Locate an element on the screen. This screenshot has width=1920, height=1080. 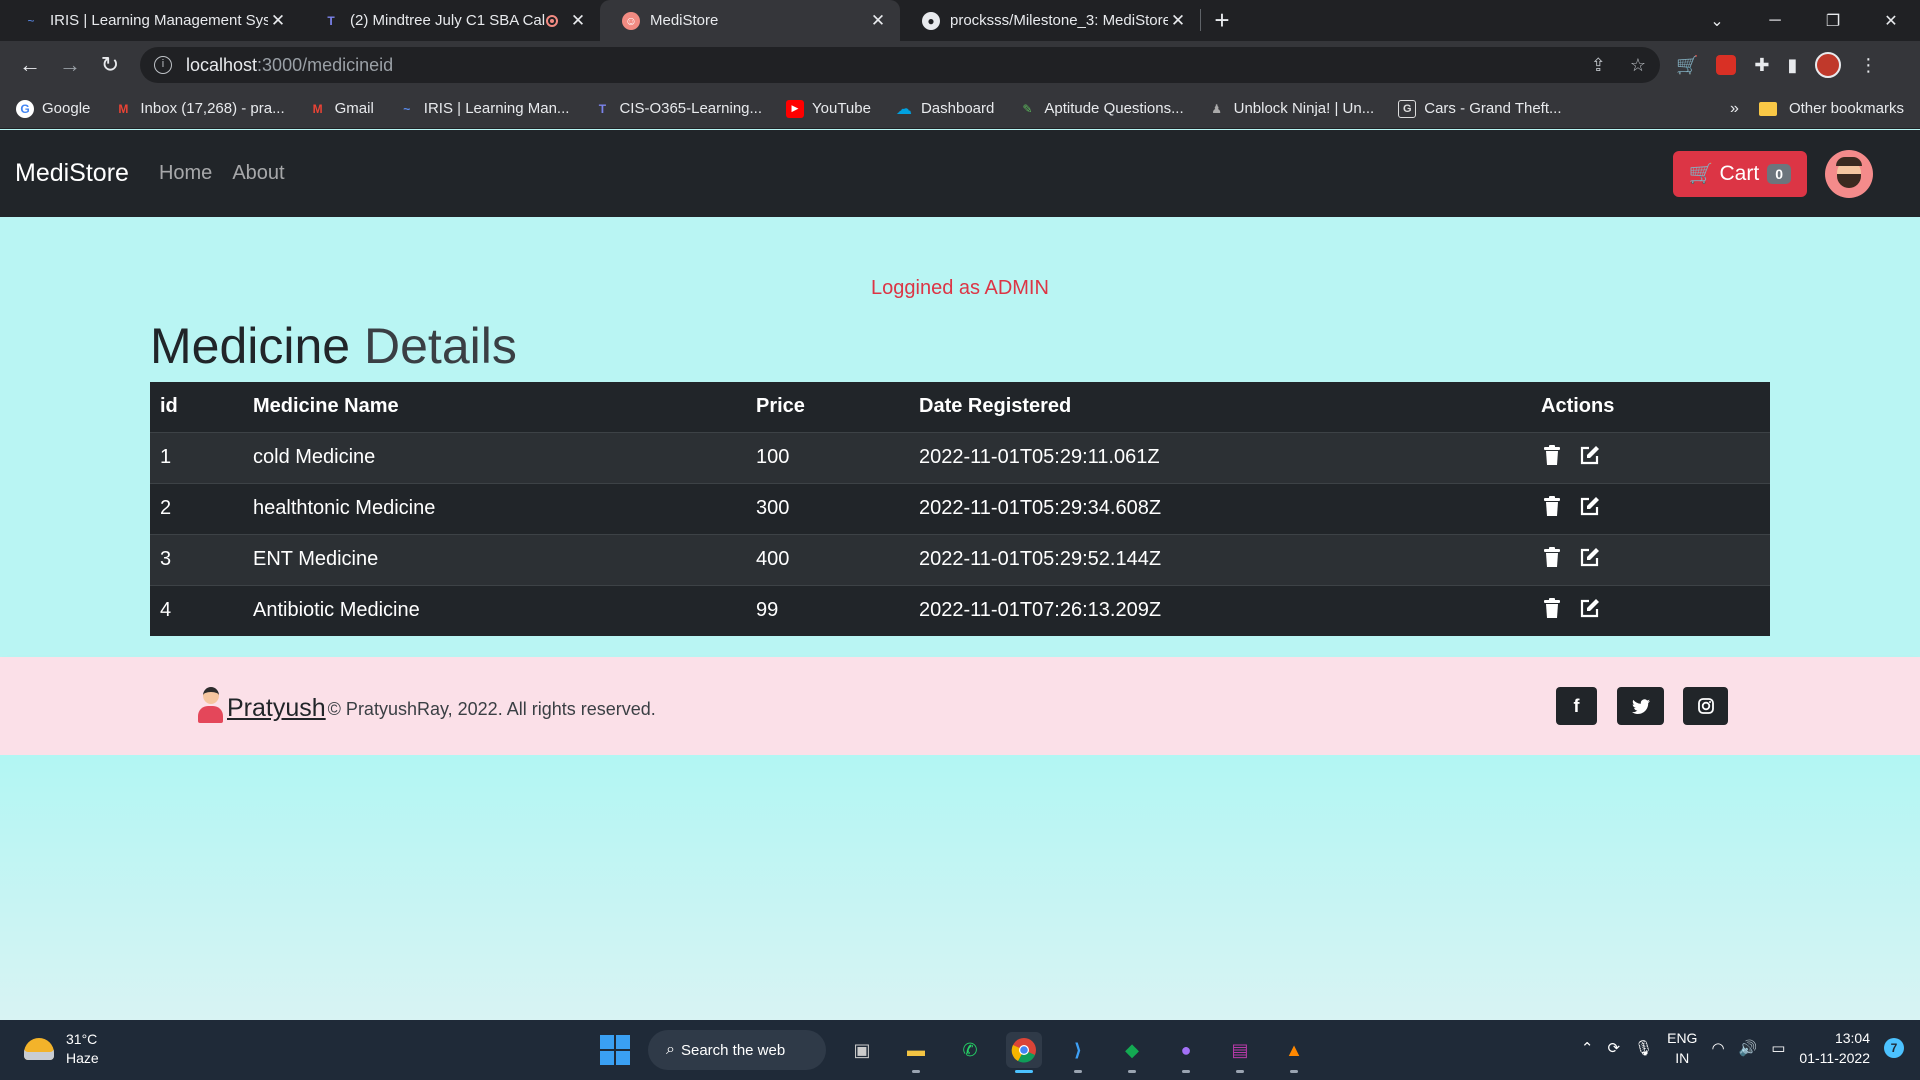
search-label: Search the web is located at coordinates (733, 1050).